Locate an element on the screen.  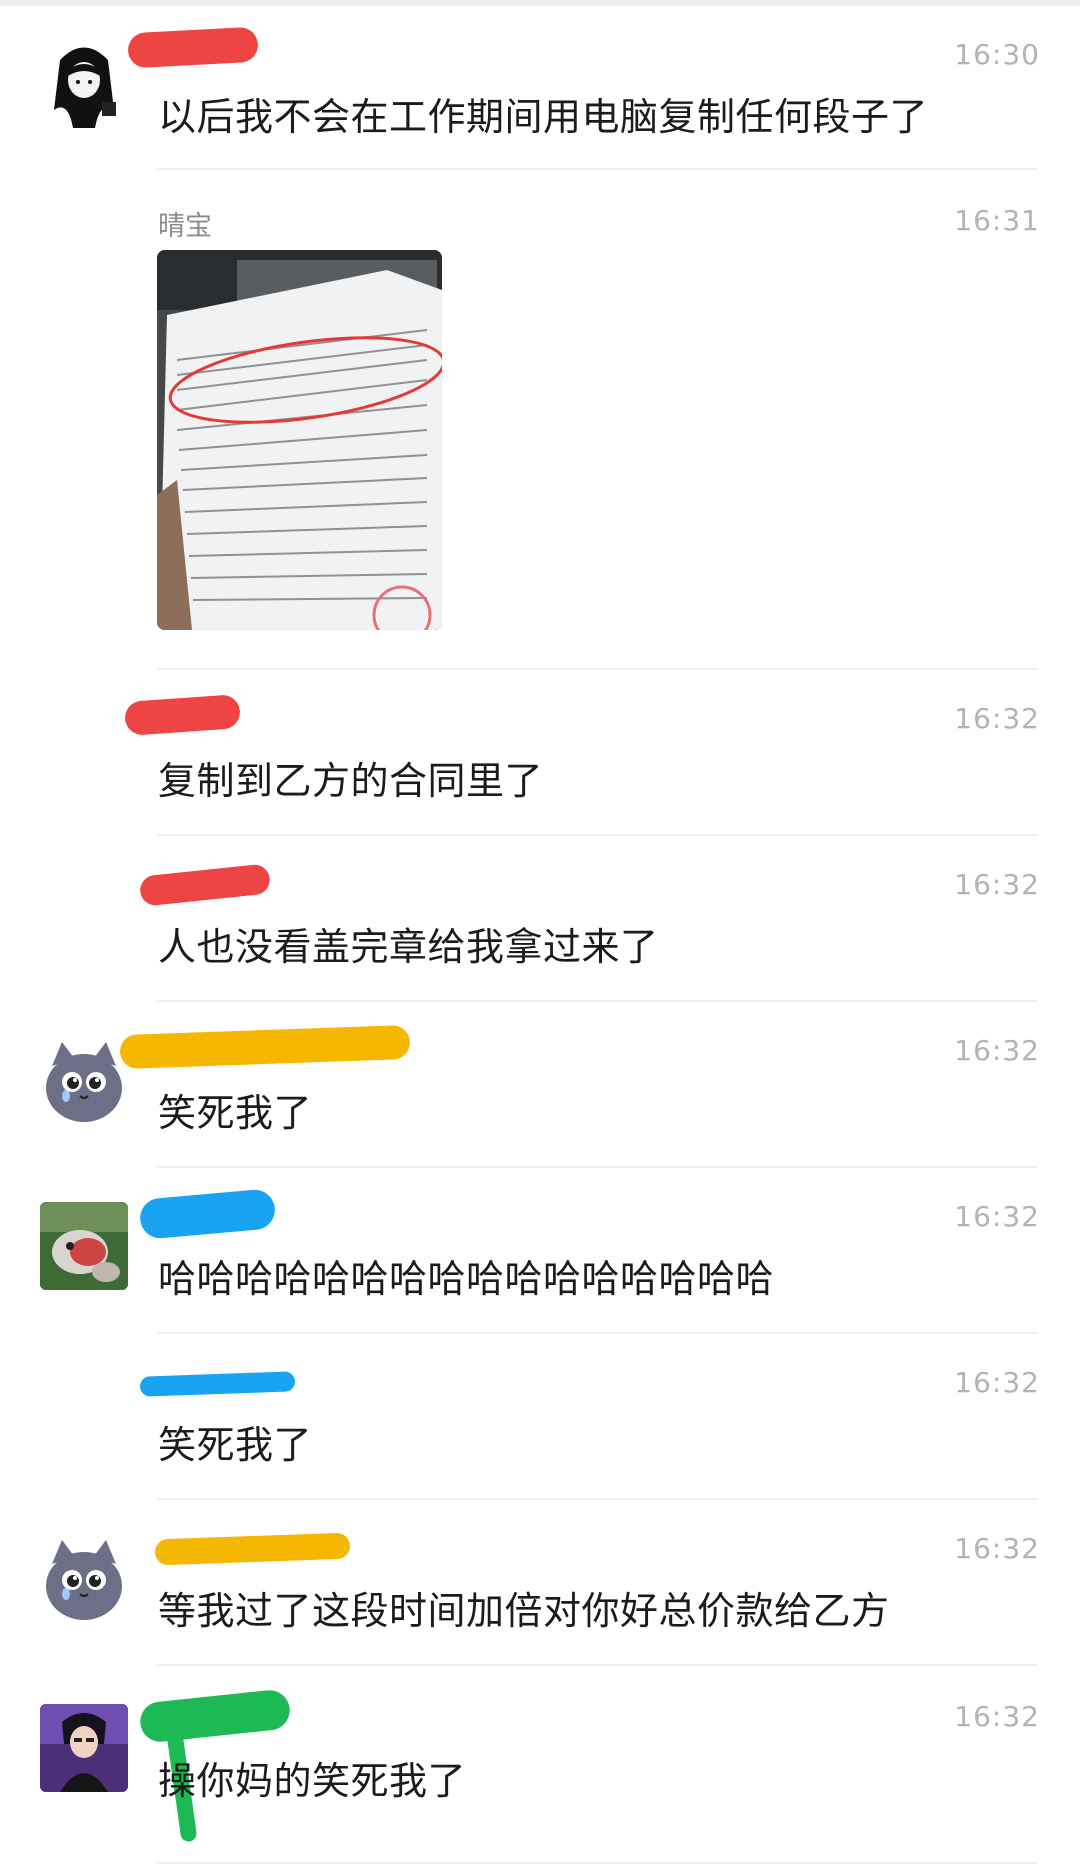
message-time: 16:31 is located at coordinates (997, 220).